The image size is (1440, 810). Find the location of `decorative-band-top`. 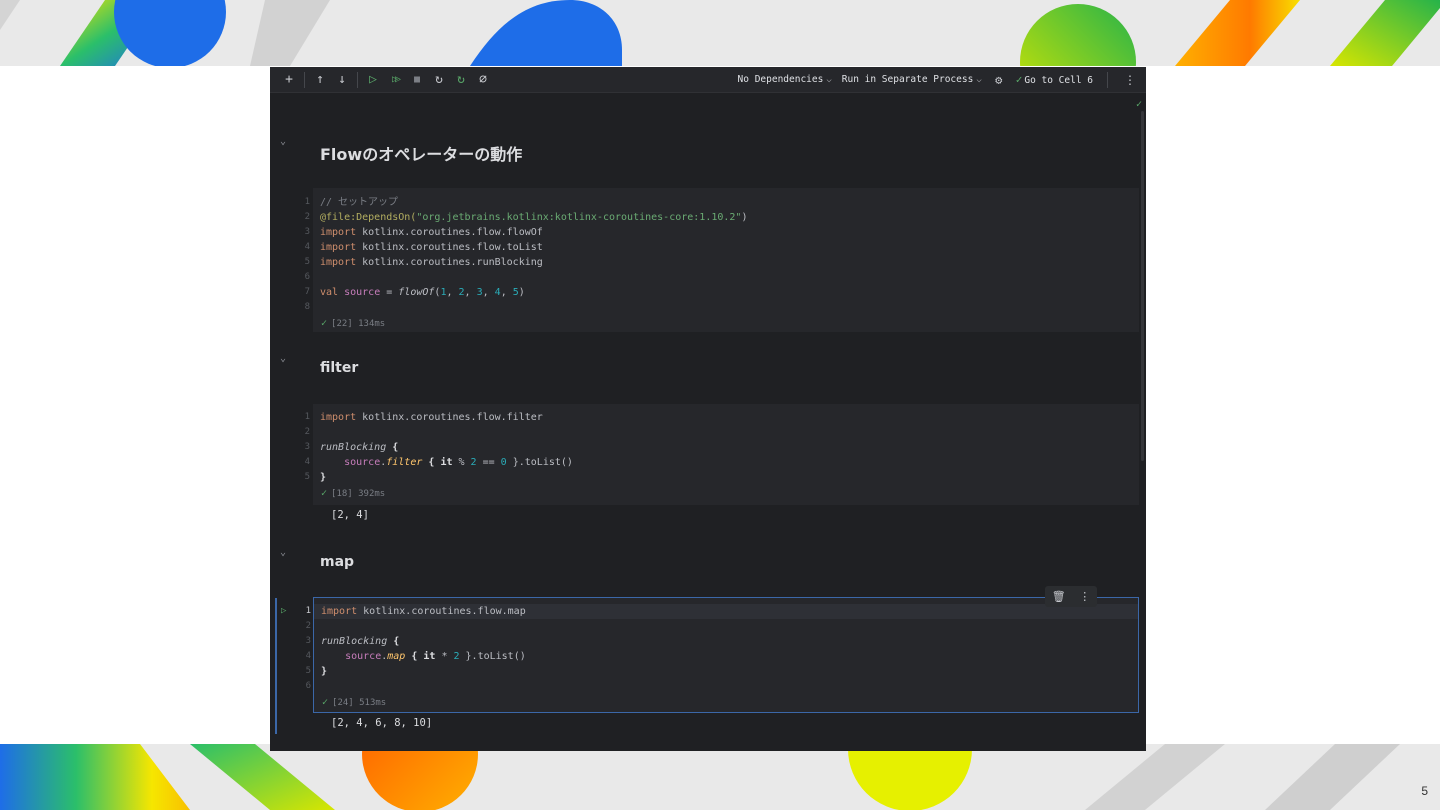

decorative-band-top is located at coordinates (720, 33).